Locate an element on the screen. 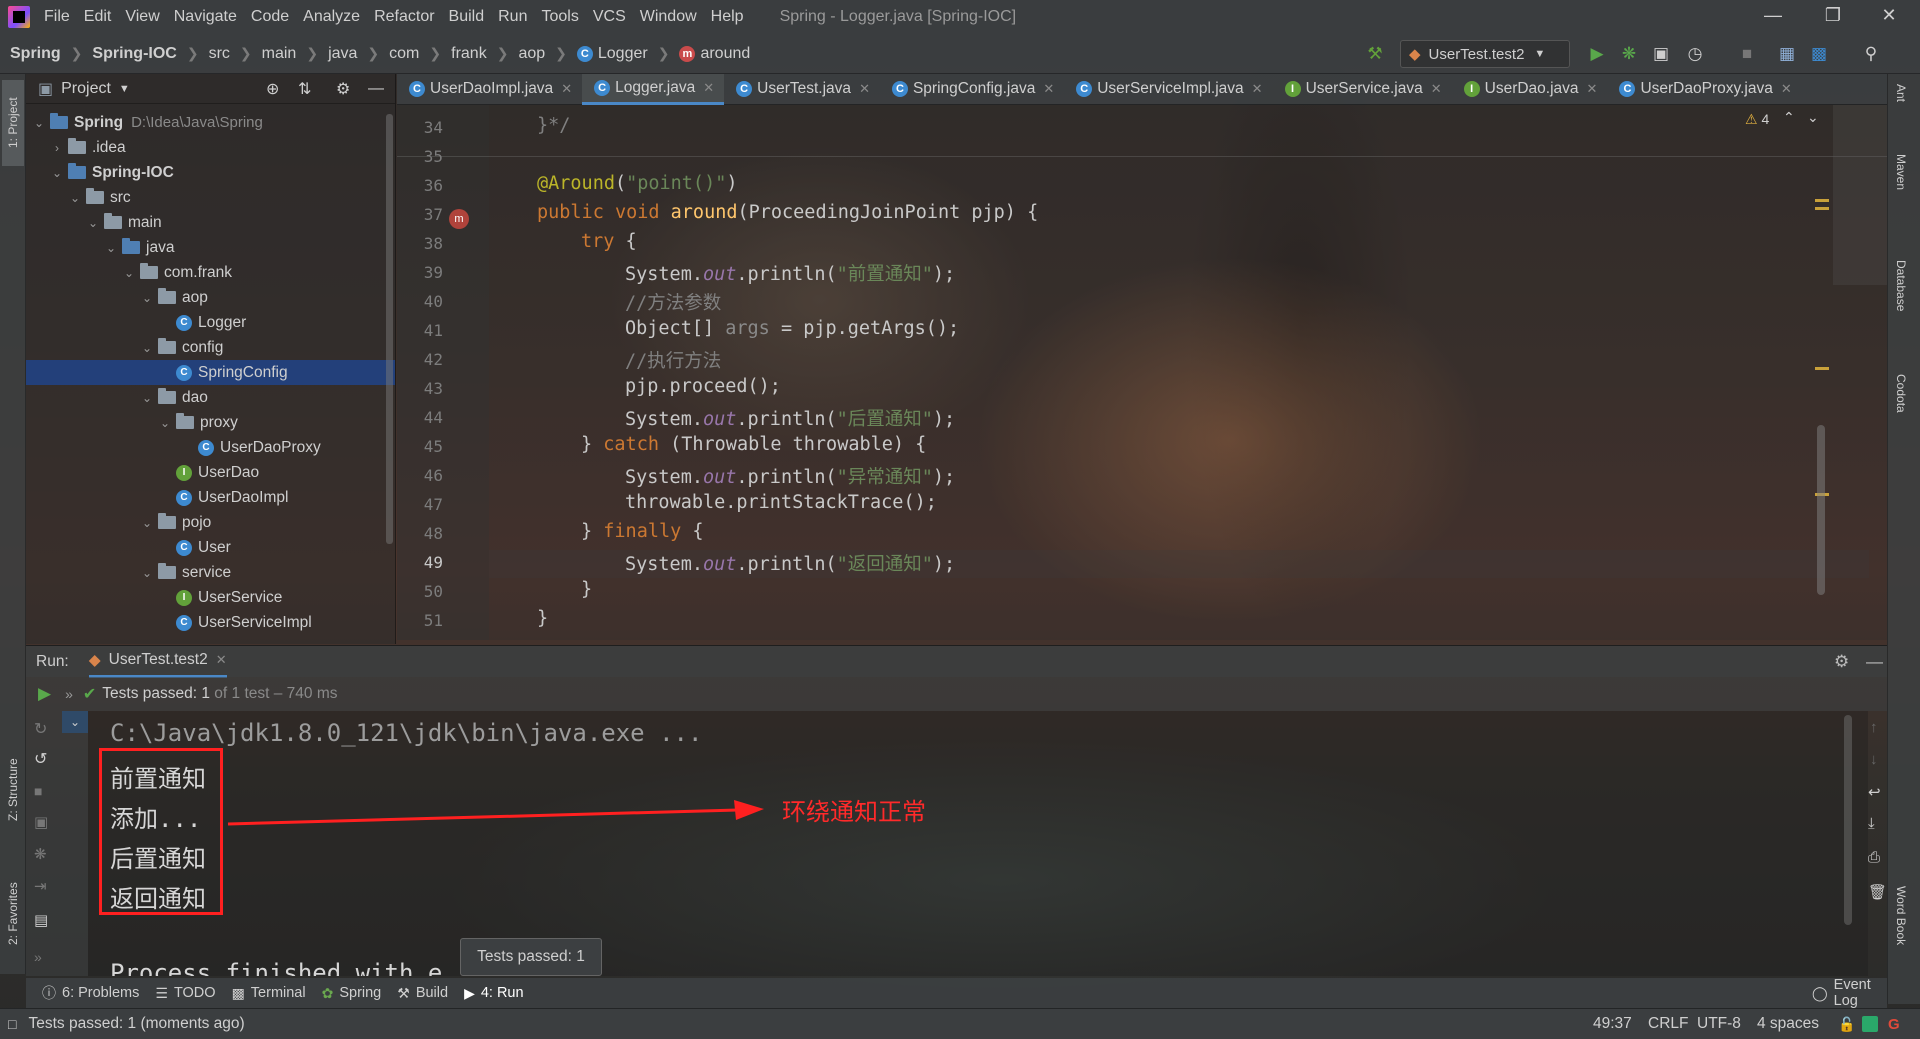 The height and width of the screenshot is (1039, 1920). project-scrollbar is located at coordinates (389, 329).